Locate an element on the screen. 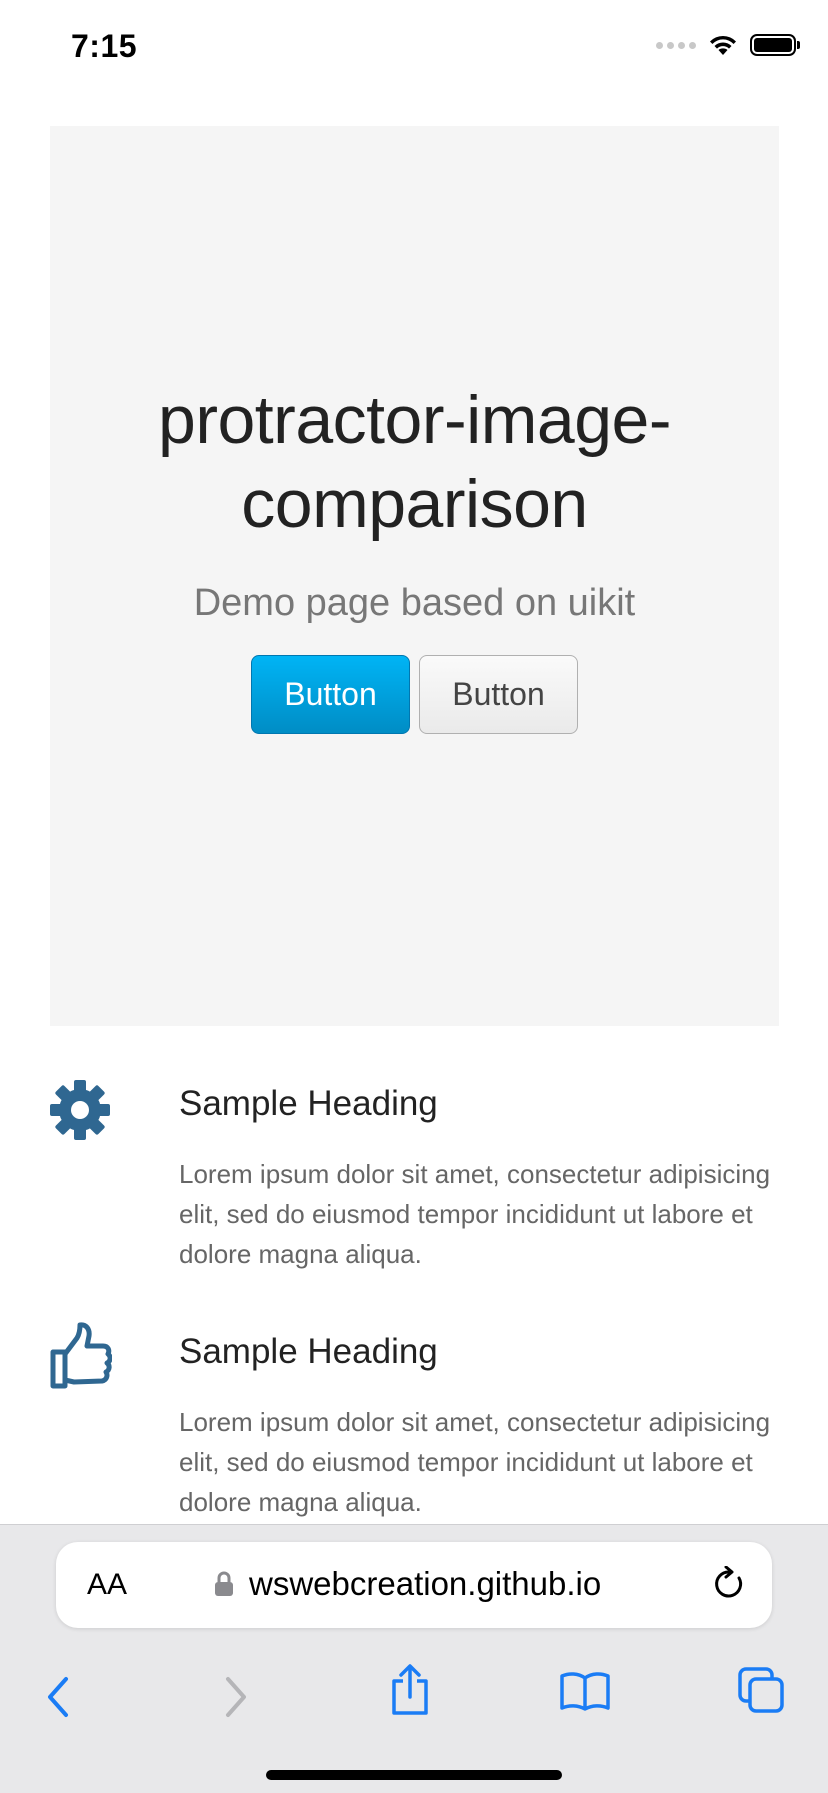 This screenshot has height=1793, width=828. home-indicator is located at coordinates (414, 1775).